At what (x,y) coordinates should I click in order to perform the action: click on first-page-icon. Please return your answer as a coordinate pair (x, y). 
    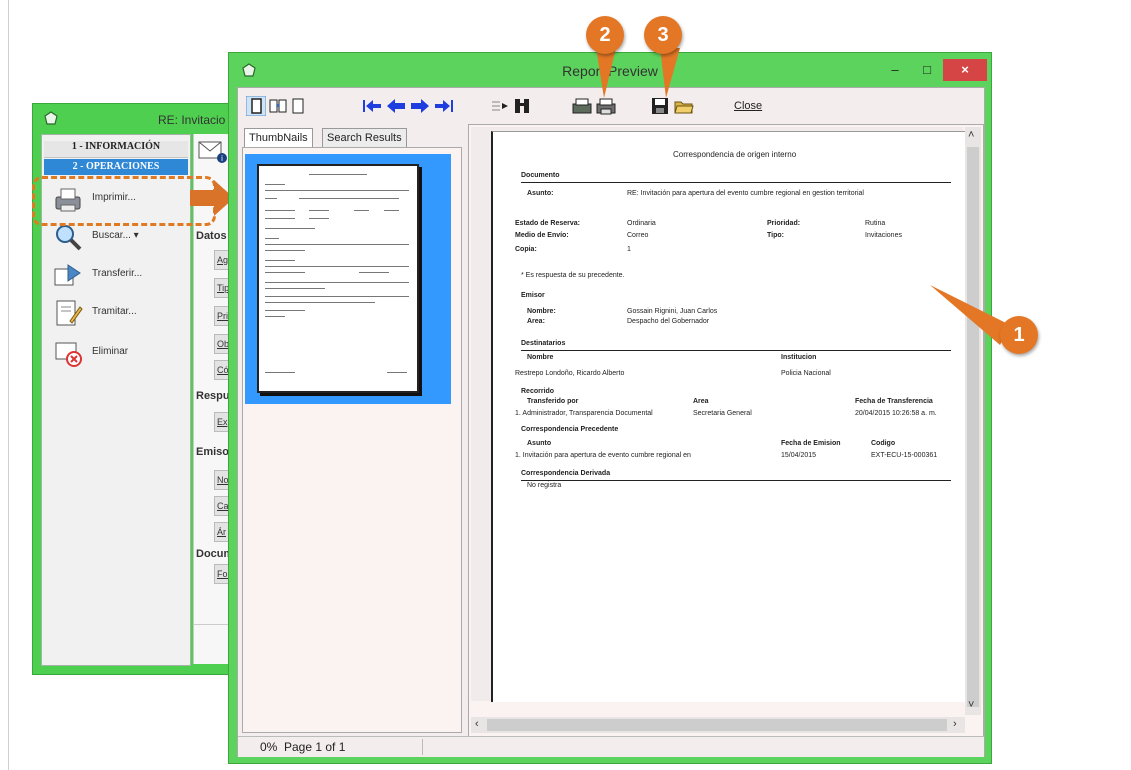
    Looking at the image, I should click on (372, 106).